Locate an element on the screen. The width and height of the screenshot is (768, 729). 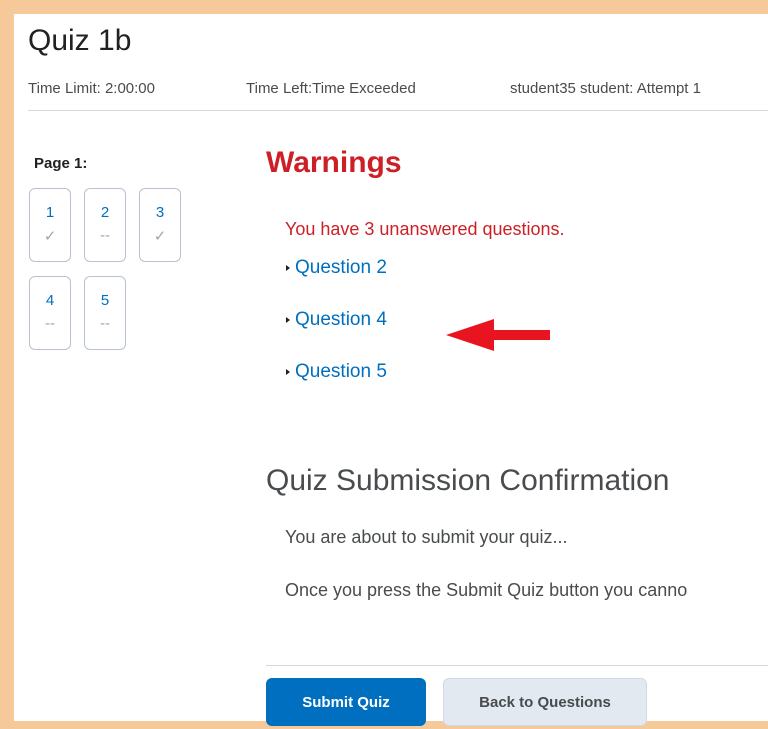
question-nav-3: 3 ✓ is located at coordinates (160, 225).